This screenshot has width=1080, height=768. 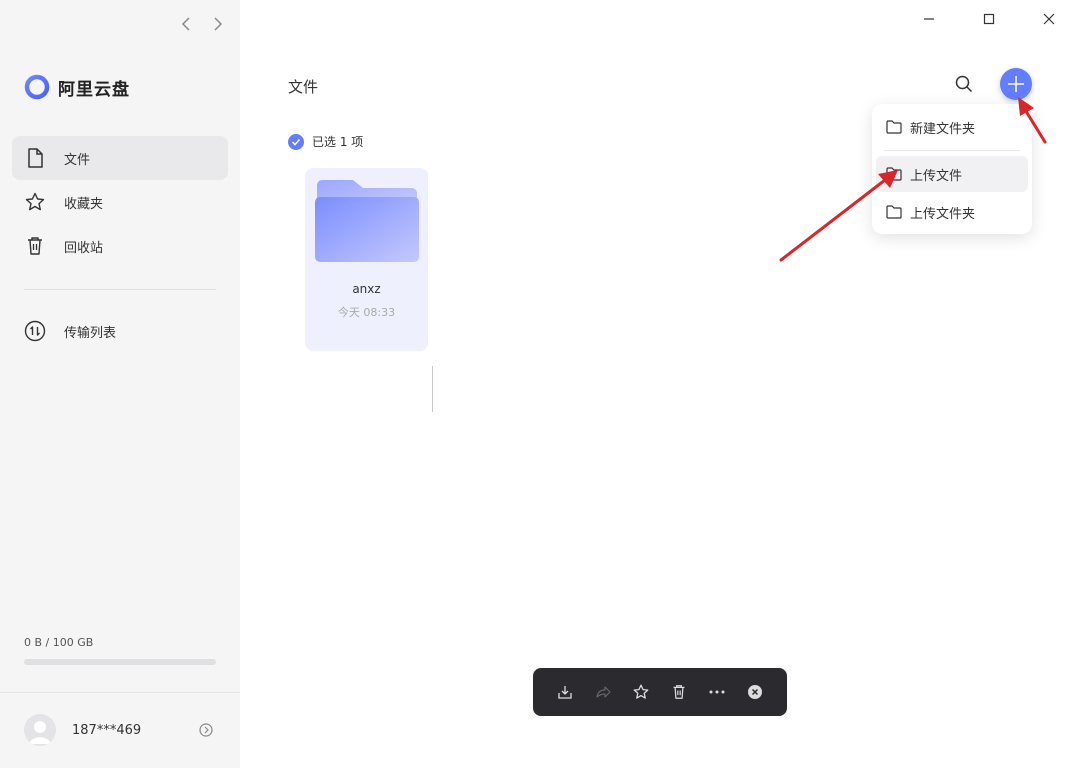 What do you see at coordinates (35, 246) in the screenshot?
I see `trash-icon` at bounding box center [35, 246].